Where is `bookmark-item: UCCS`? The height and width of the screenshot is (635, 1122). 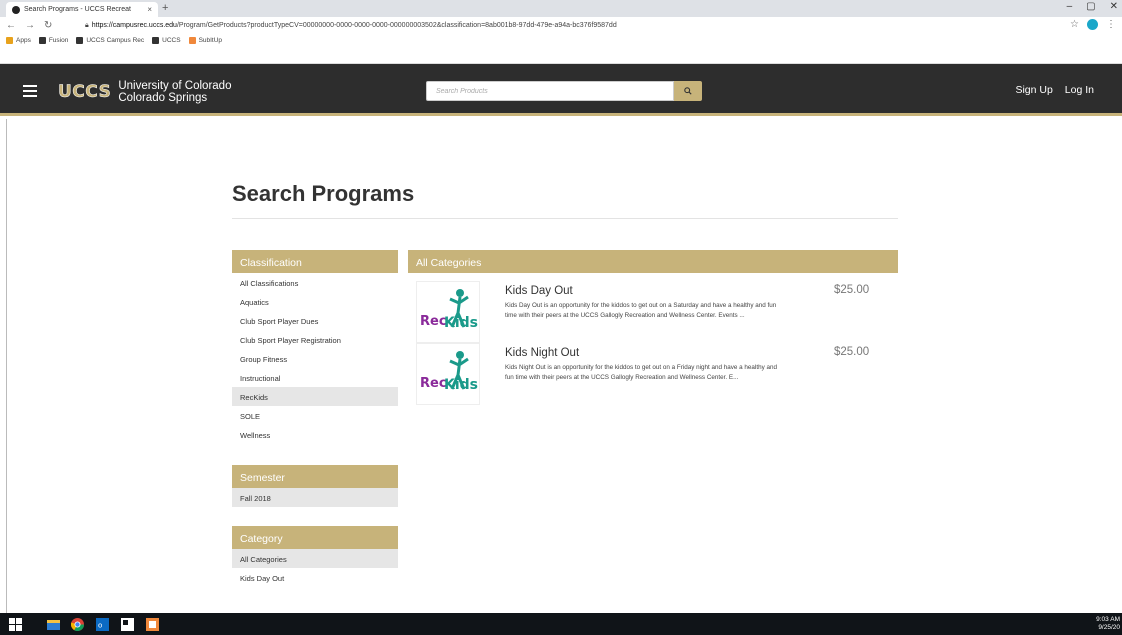 bookmark-item: UCCS is located at coordinates (166, 40).